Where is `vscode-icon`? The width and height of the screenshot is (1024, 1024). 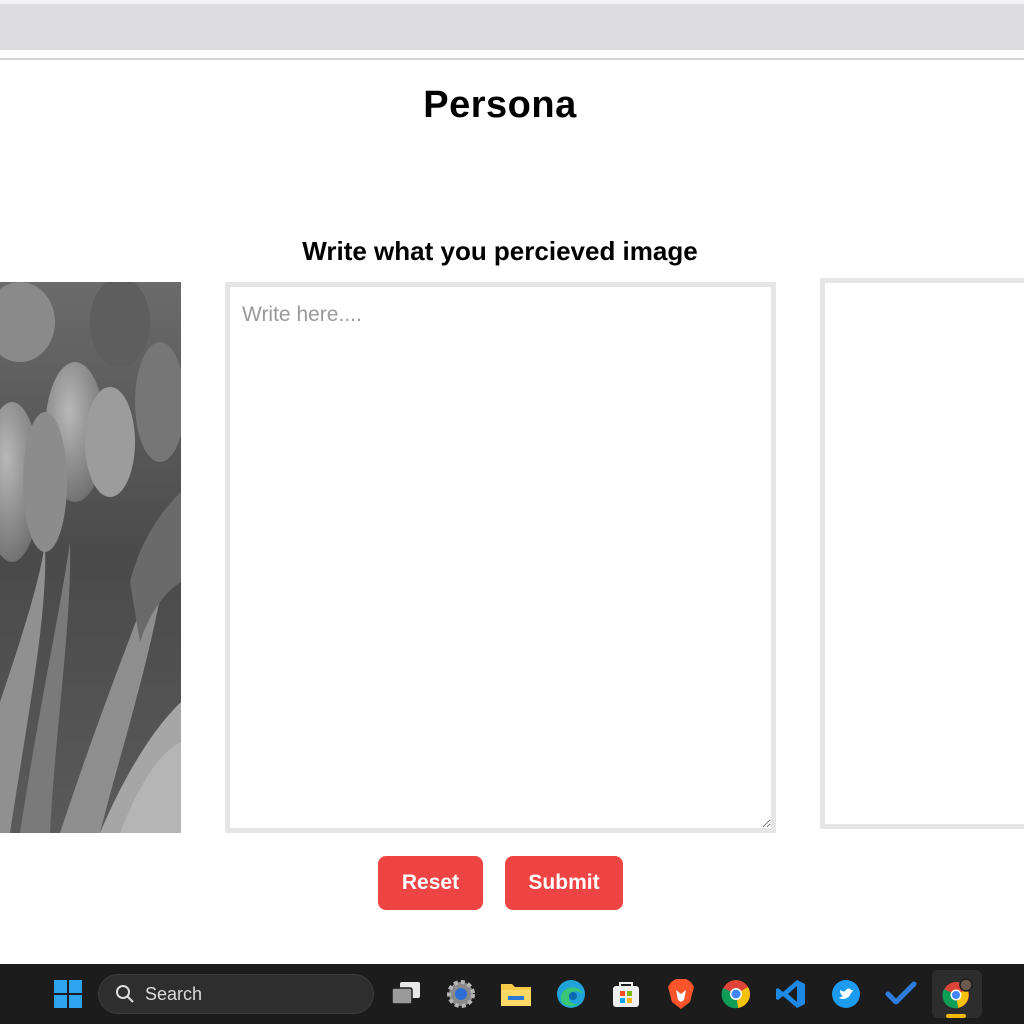
vscode-icon is located at coordinates (791, 994).